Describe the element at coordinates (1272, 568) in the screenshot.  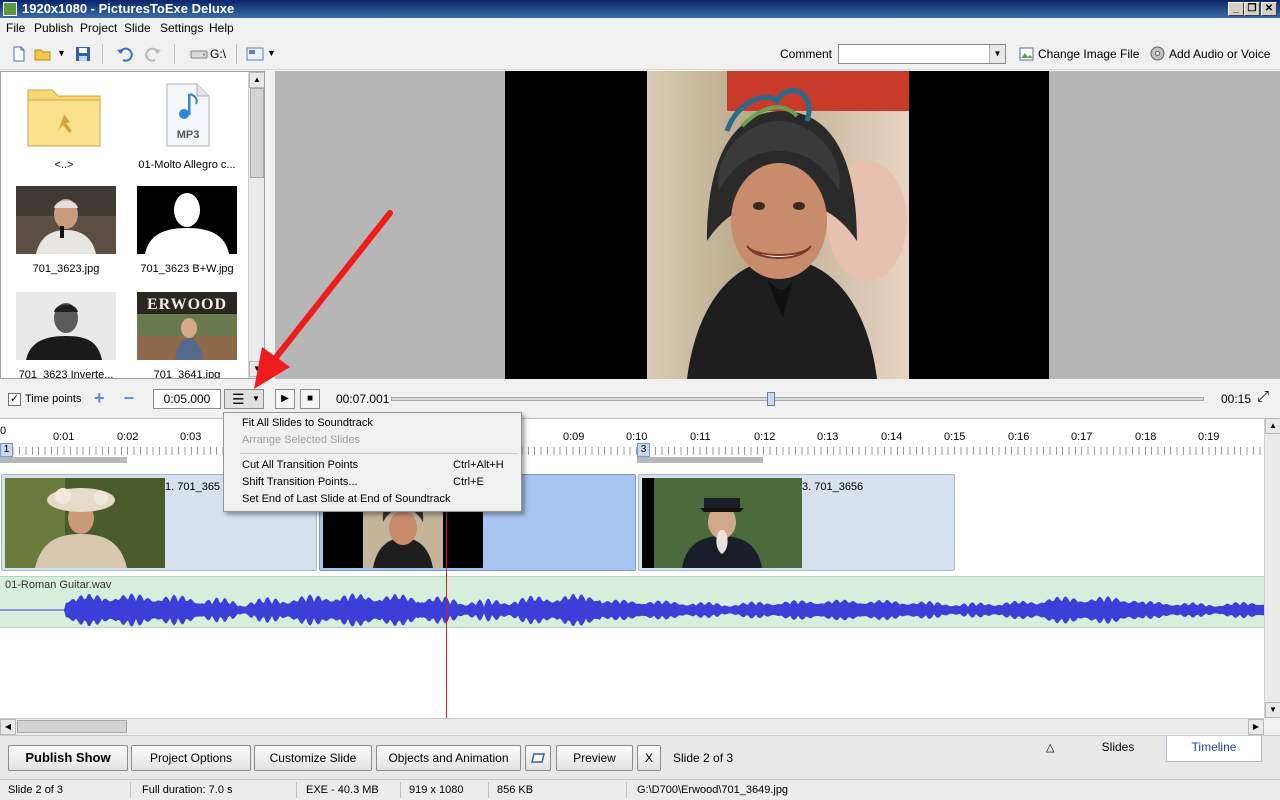
I see `timeline-vscrollbar: ▲ ▼` at that location.